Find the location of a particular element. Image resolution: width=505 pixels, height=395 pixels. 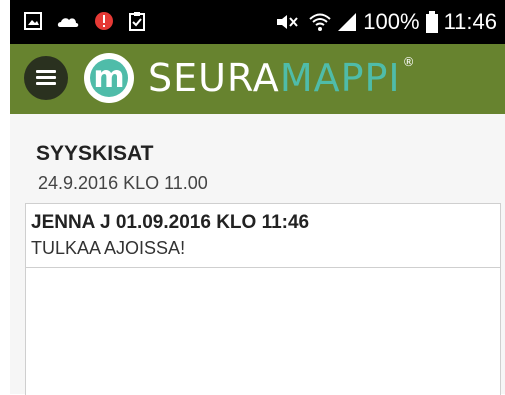

clipboard-icon is located at coordinates (137, 21).